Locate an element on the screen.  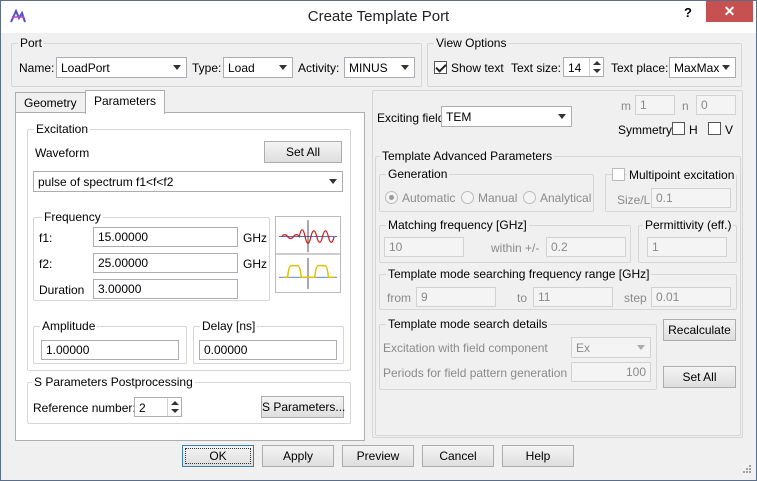
to-input: 11 is located at coordinates (573, 297).